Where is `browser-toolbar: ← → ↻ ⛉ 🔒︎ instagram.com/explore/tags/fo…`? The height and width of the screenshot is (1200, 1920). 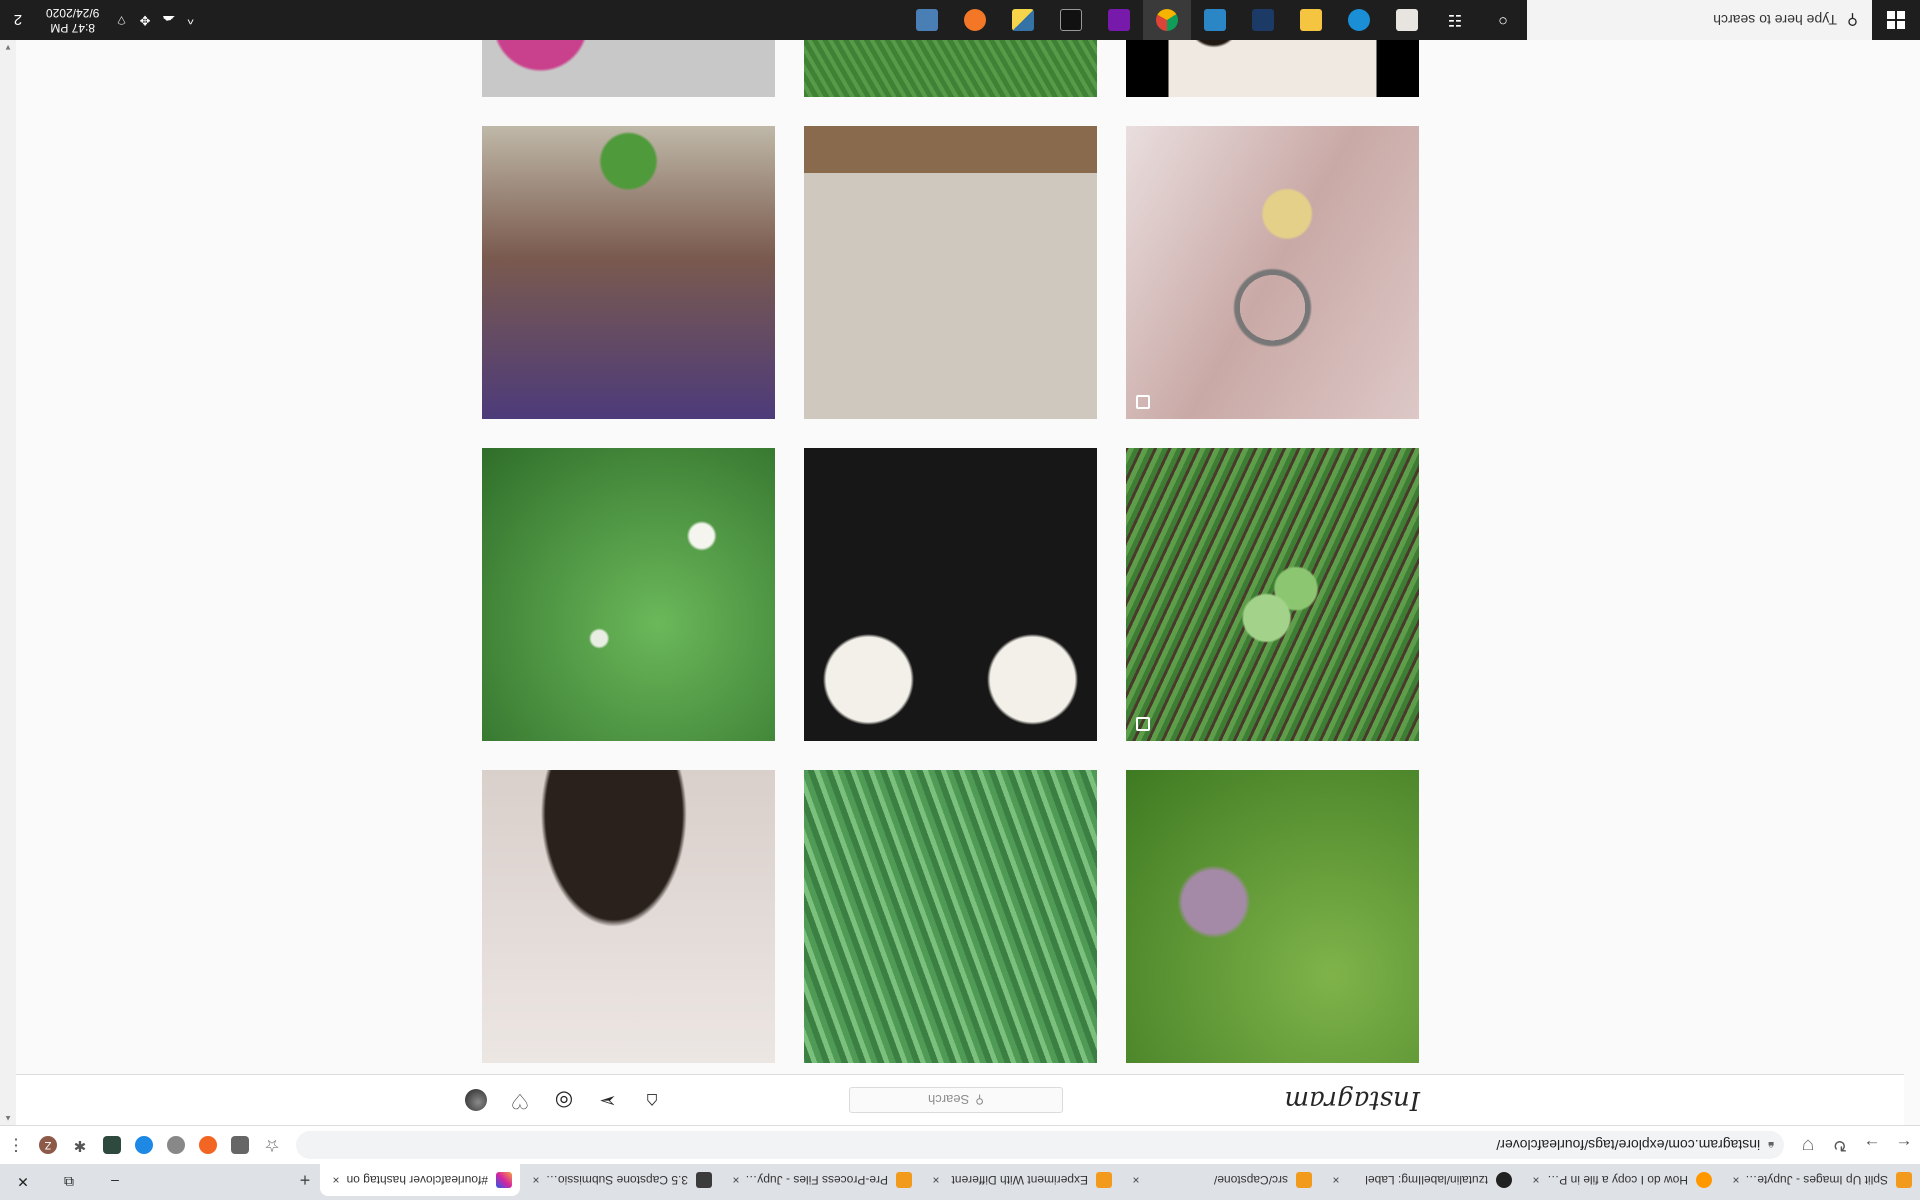 browser-toolbar: ← → ↻ ⛉ 🔒︎ instagram.com/explore/tags/fo… is located at coordinates (960, 1144).